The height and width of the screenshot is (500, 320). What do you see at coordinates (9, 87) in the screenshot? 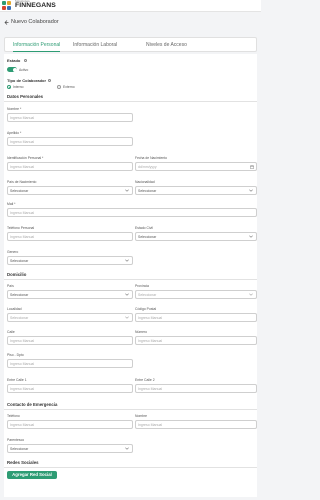
I see `radio-interno` at bounding box center [9, 87].